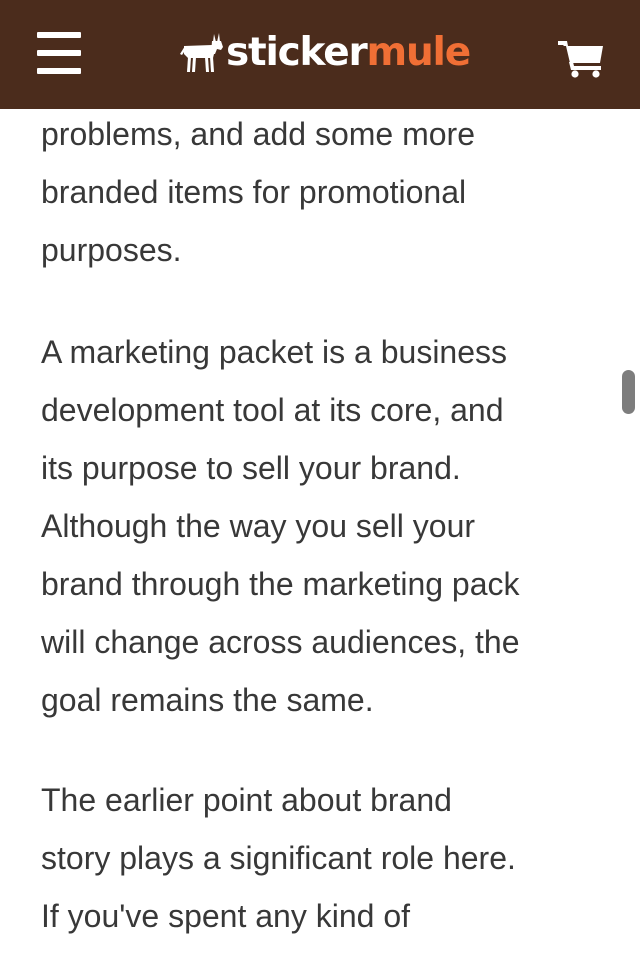 This screenshot has width=640, height=959. I want to click on cart-svg, so click(580, 59).